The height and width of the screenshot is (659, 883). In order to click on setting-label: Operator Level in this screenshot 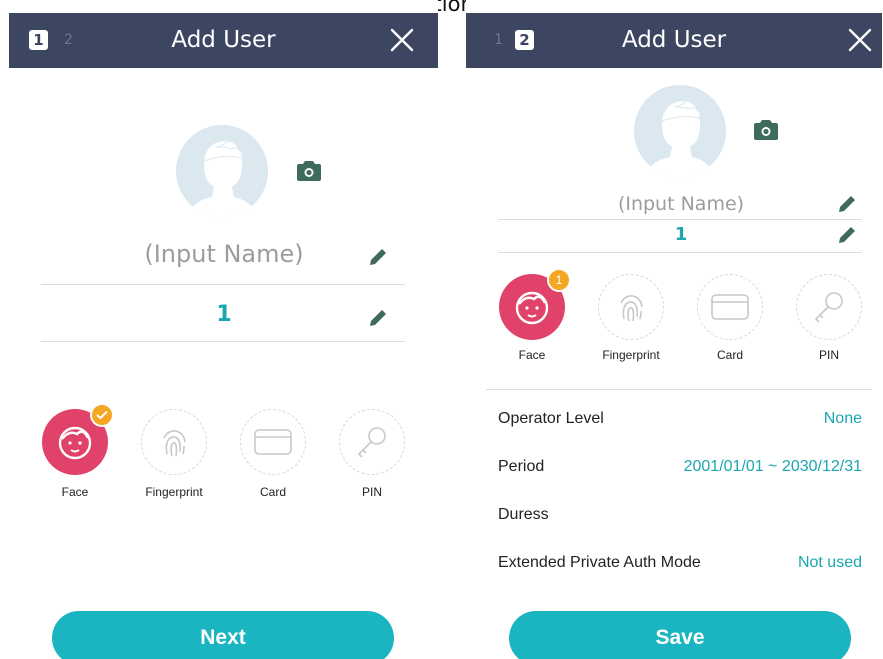, I will do `click(551, 418)`.